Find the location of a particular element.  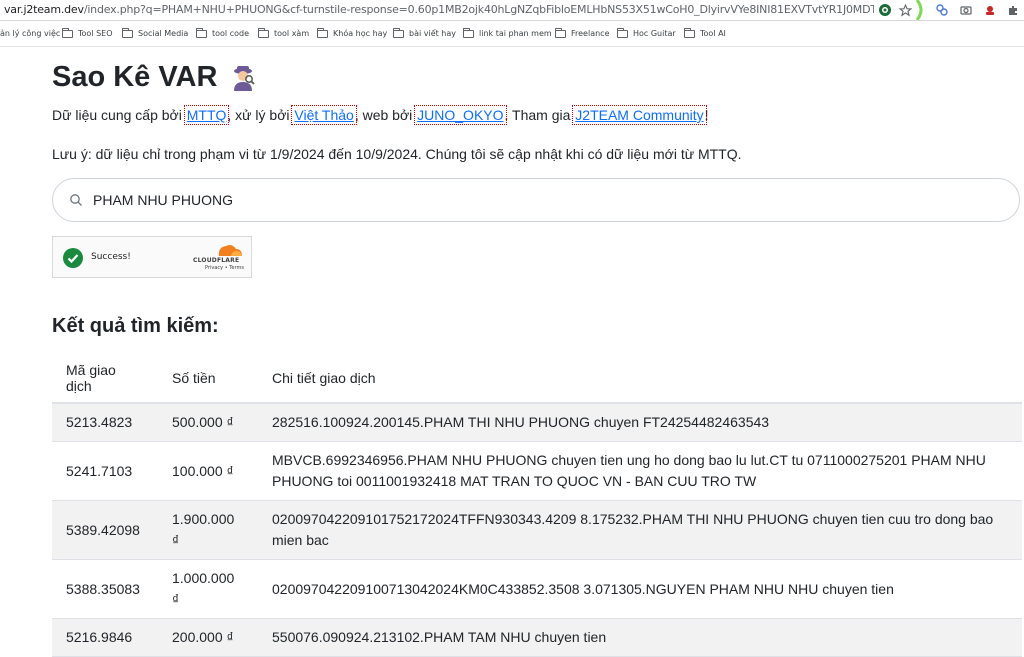

credits-text: Dữ liệu cung cấp bởi is located at coordinates (119, 115).